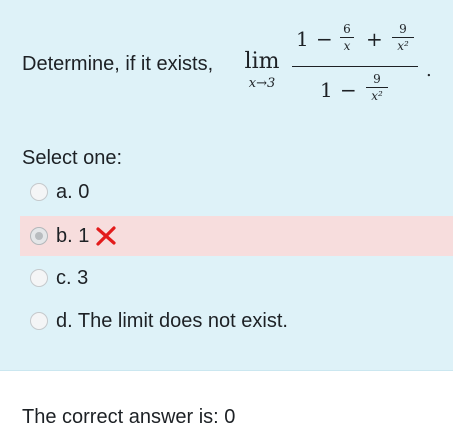  I want to click on limit-operator: lim x→3, so click(262, 70).